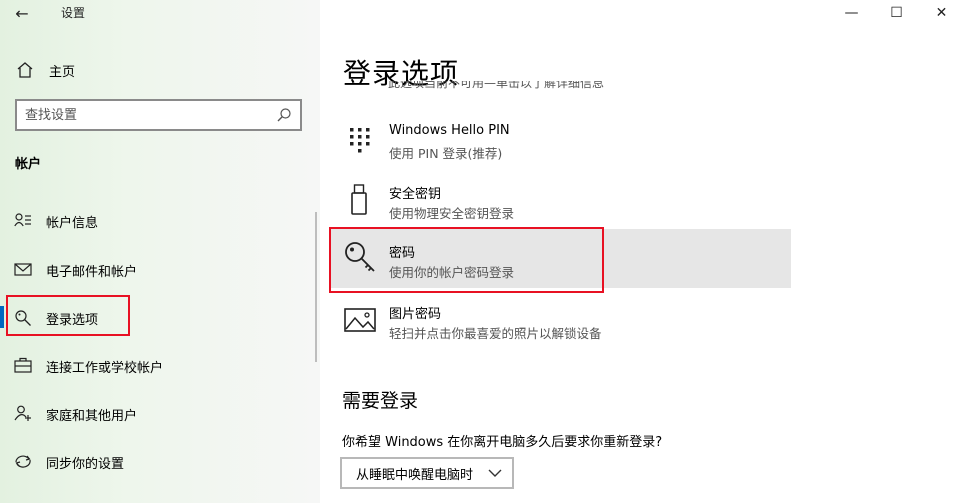 The height and width of the screenshot is (503, 964). I want to click on face-icon, so click(359, 86).